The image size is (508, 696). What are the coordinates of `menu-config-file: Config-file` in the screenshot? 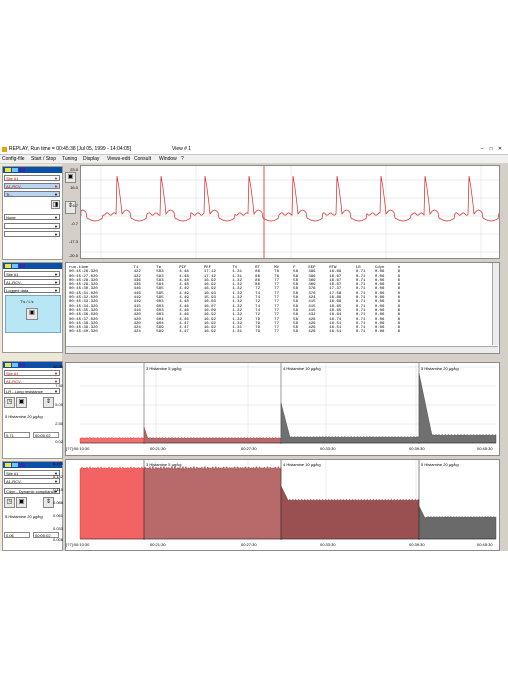 It's located at (13, 159).